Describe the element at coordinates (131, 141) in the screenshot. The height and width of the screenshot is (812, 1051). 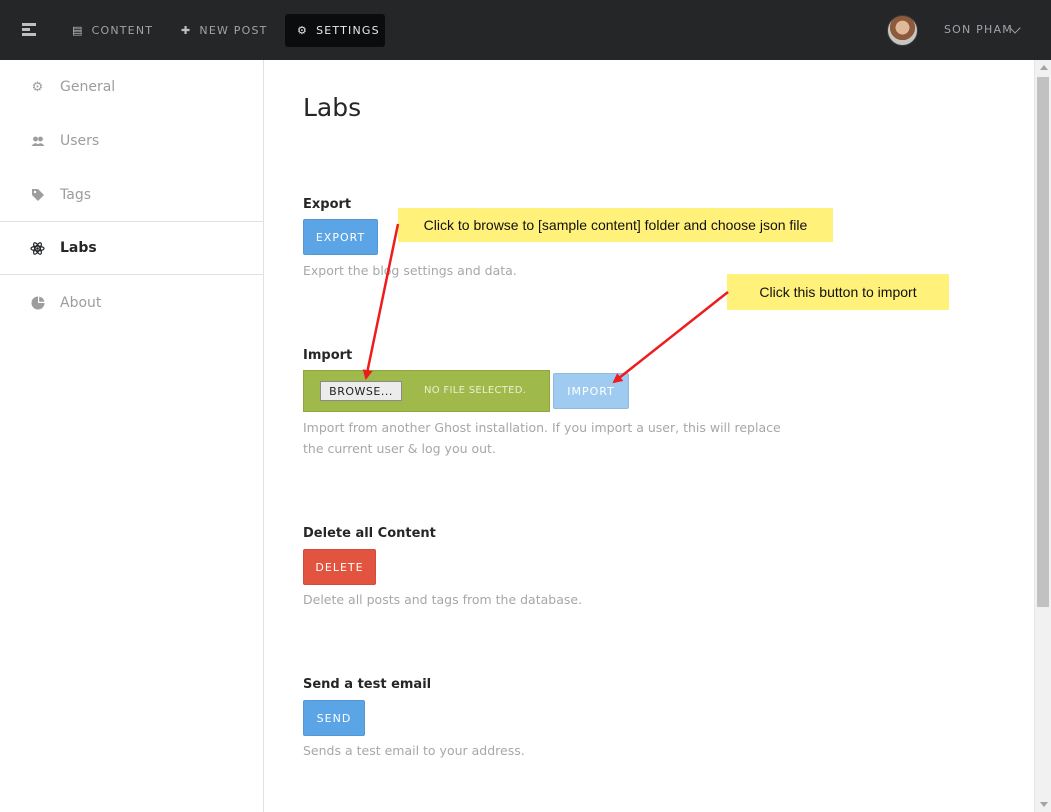
I see `sidebar-item-users: Users` at that location.